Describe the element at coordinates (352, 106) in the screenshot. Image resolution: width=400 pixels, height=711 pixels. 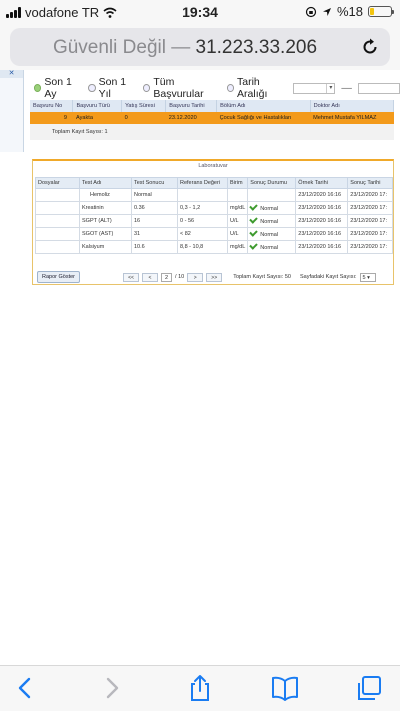
I see `column-header: Doktor Adı` at that location.